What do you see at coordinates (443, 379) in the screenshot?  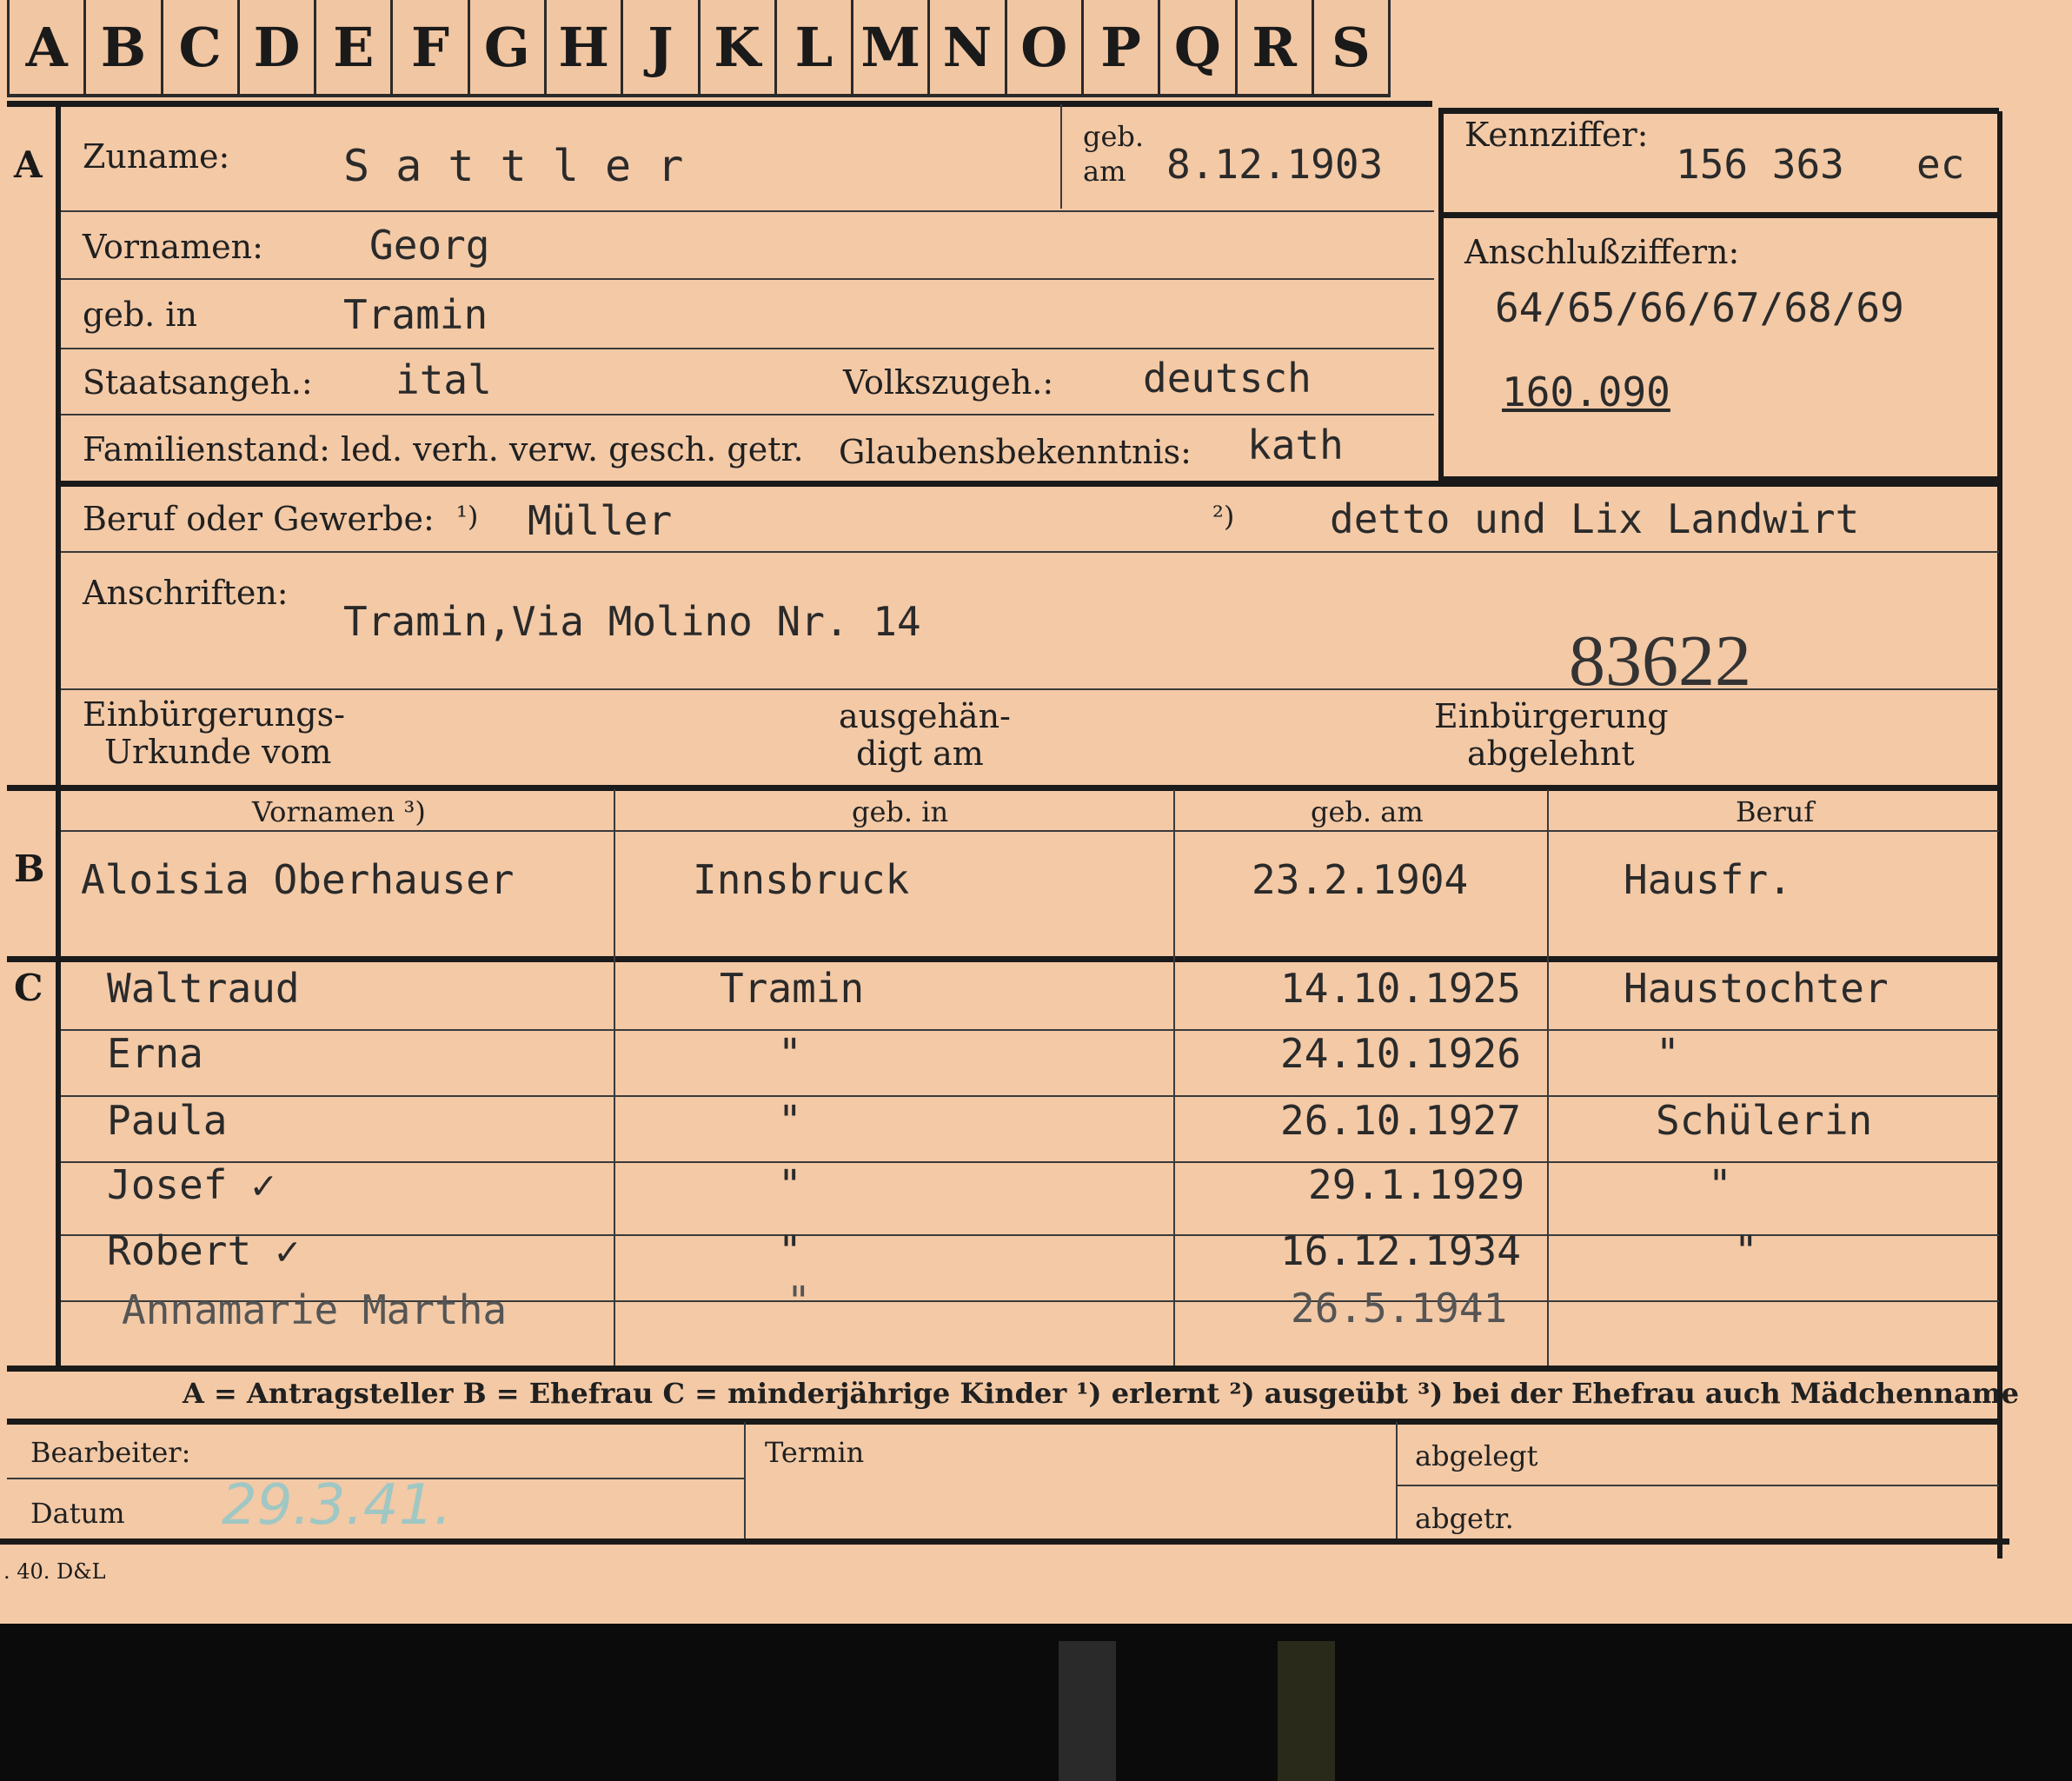 I see `citizenship-value: ital` at bounding box center [443, 379].